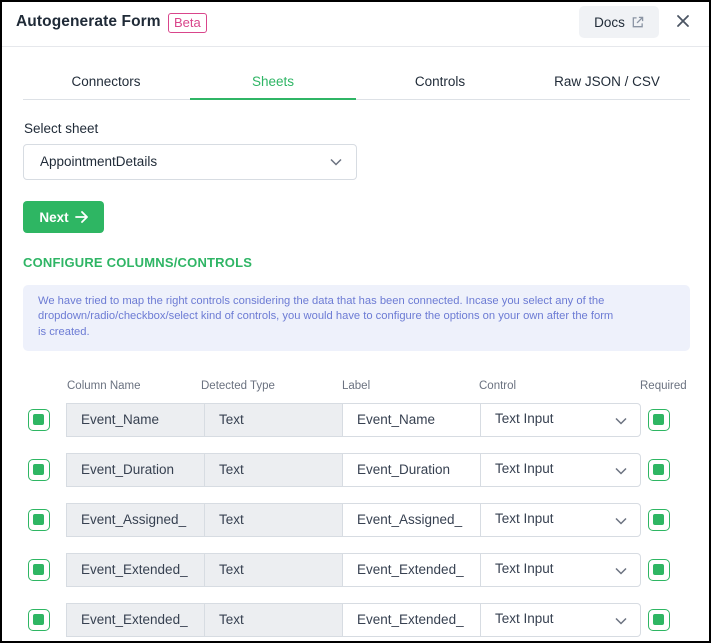 The image size is (711, 643). What do you see at coordinates (411, 420) in the screenshot?
I see `label-input: Event_Name` at bounding box center [411, 420].